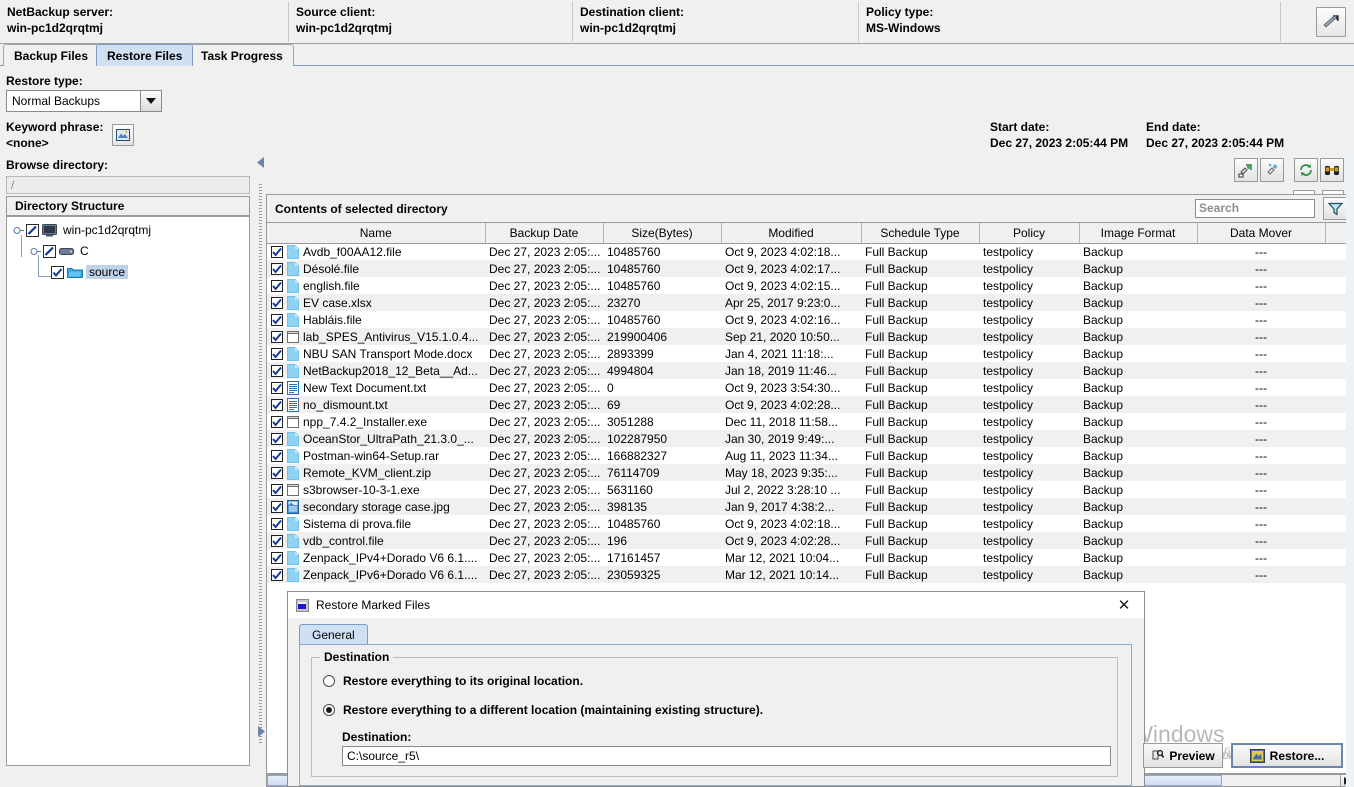 This screenshot has height=787, width=1354. I want to click on browse-path-input: /, so click(128, 185).